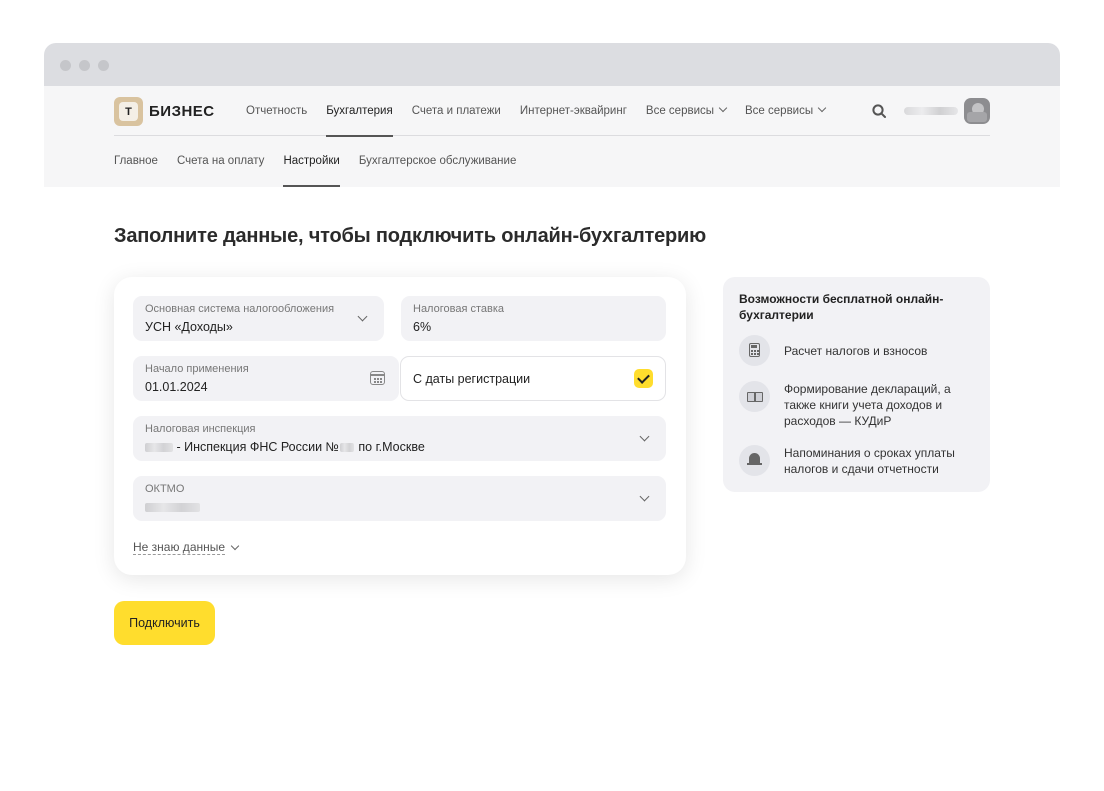 Image resolution: width=1104 pixels, height=791 pixels. Describe the element at coordinates (197, 369) in the screenshot. I see `field-label: Начало применения` at that location.